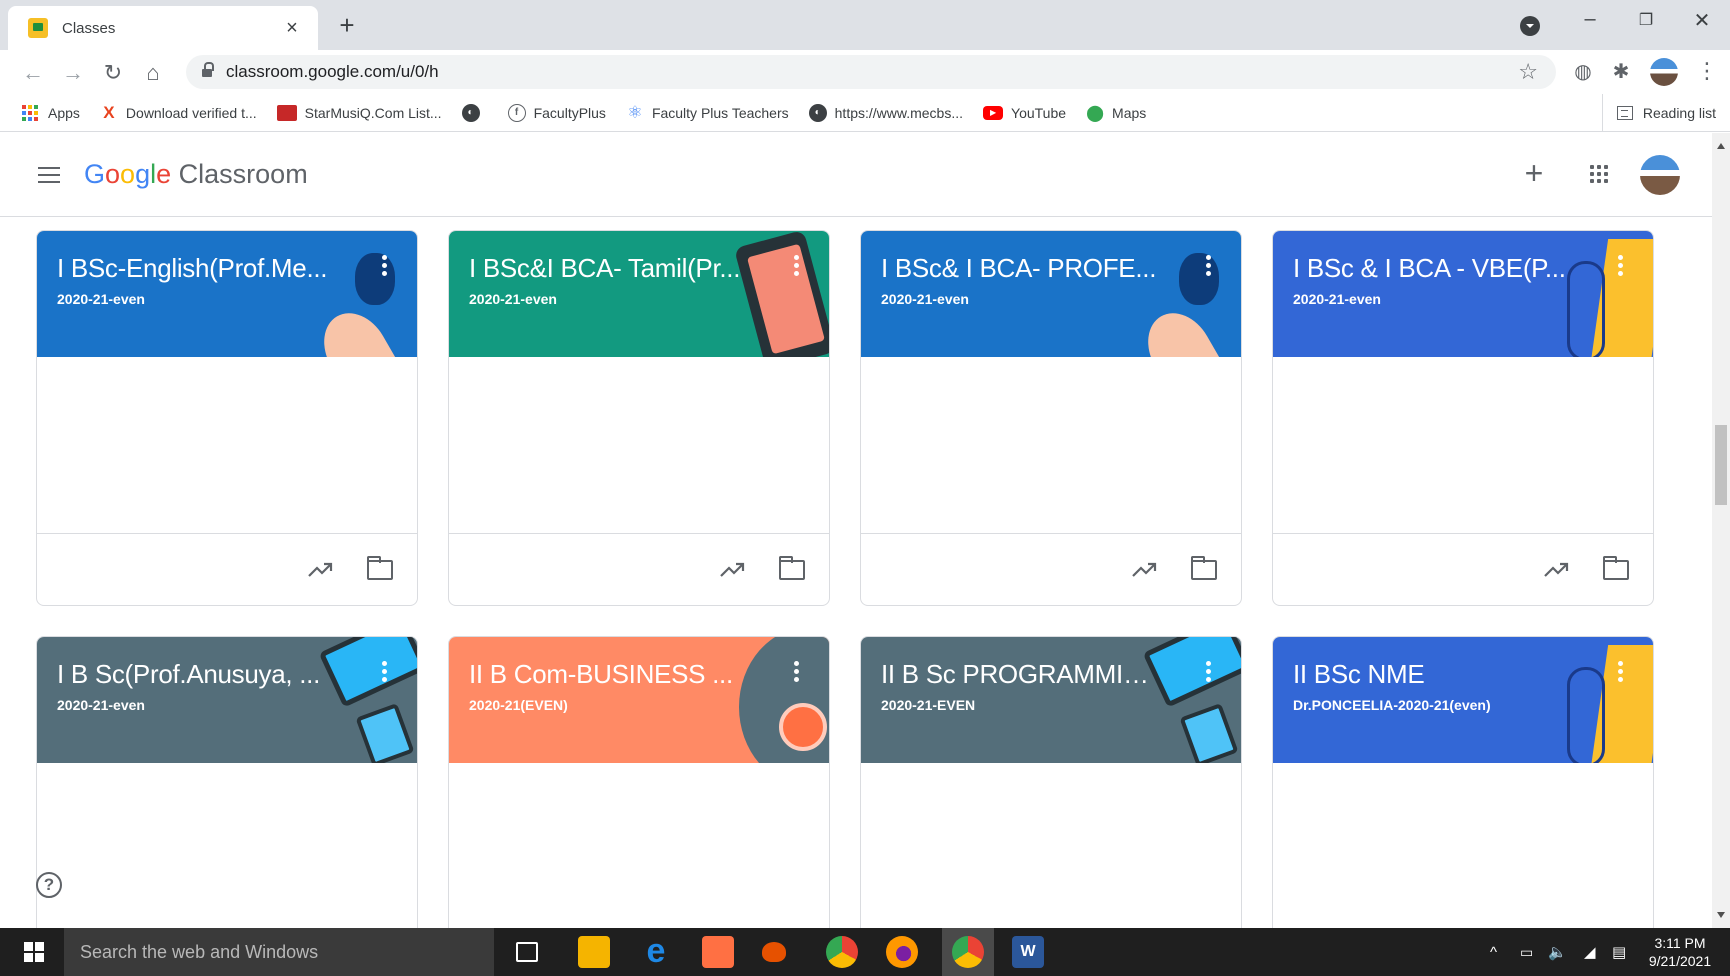  Describe the element at coordinates (101, 299) in the screenshot. I see `class-section: 2020-21-even` at that location.